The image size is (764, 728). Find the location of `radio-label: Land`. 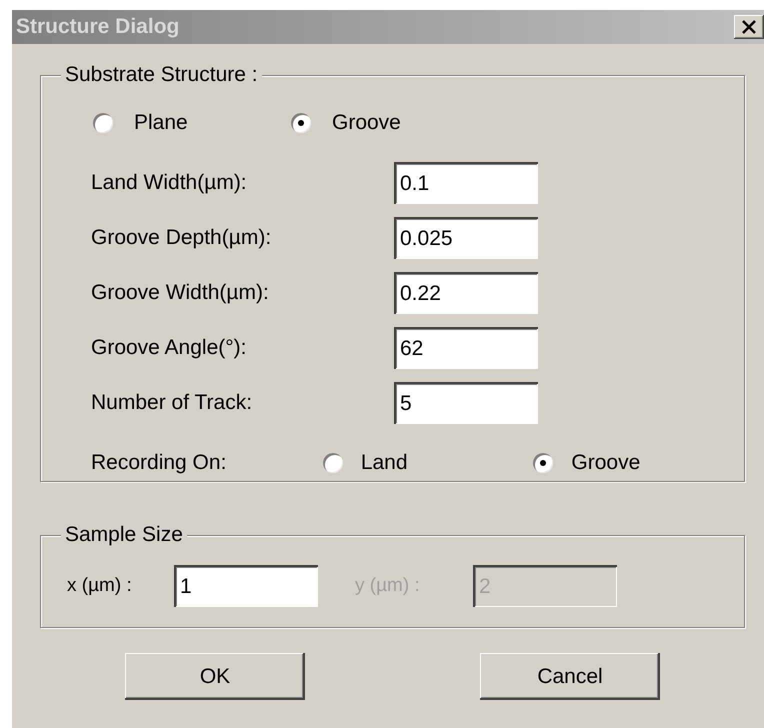

radio-label: Land is located at coordinates (384, 463).